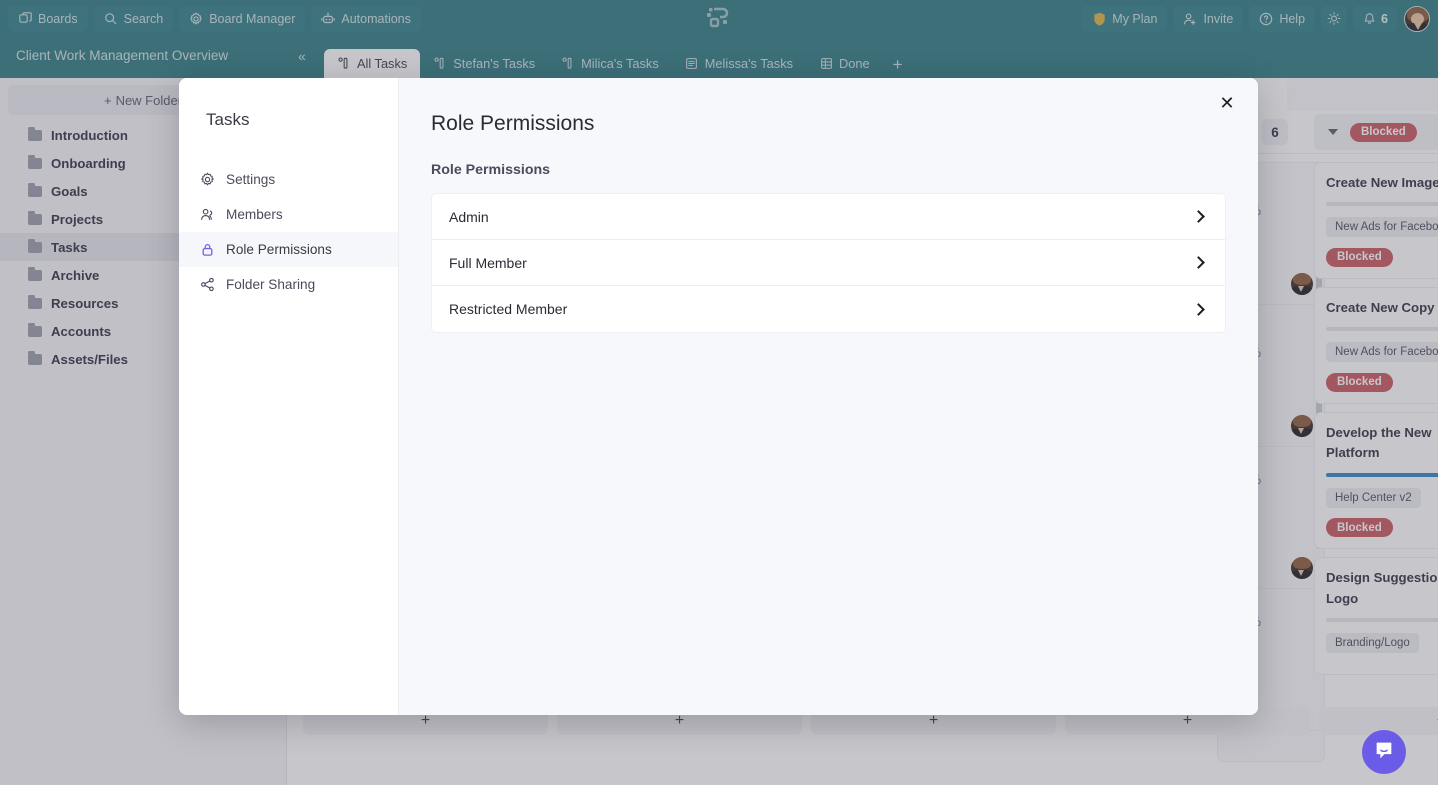  What do you see at coordinates (279, 249) in the screenshot?
I see `modal-nav-label: Role Permissions` at bounding box center [279, 249].